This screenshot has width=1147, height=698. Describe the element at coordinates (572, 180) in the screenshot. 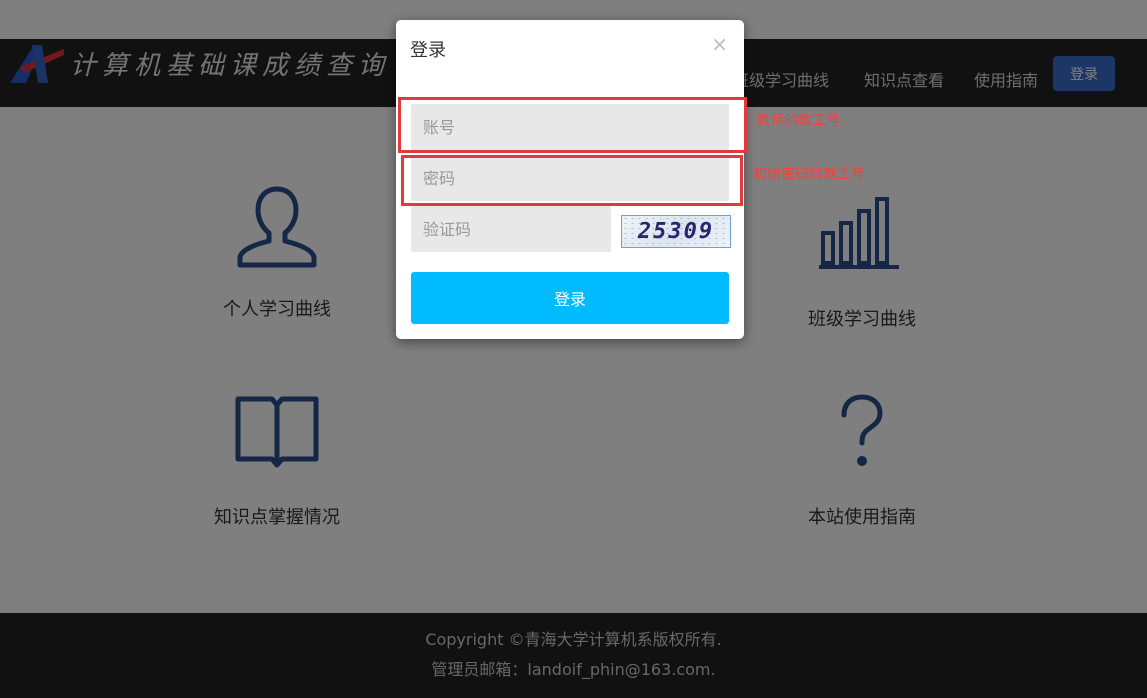

I see `password-highlight` at that location.